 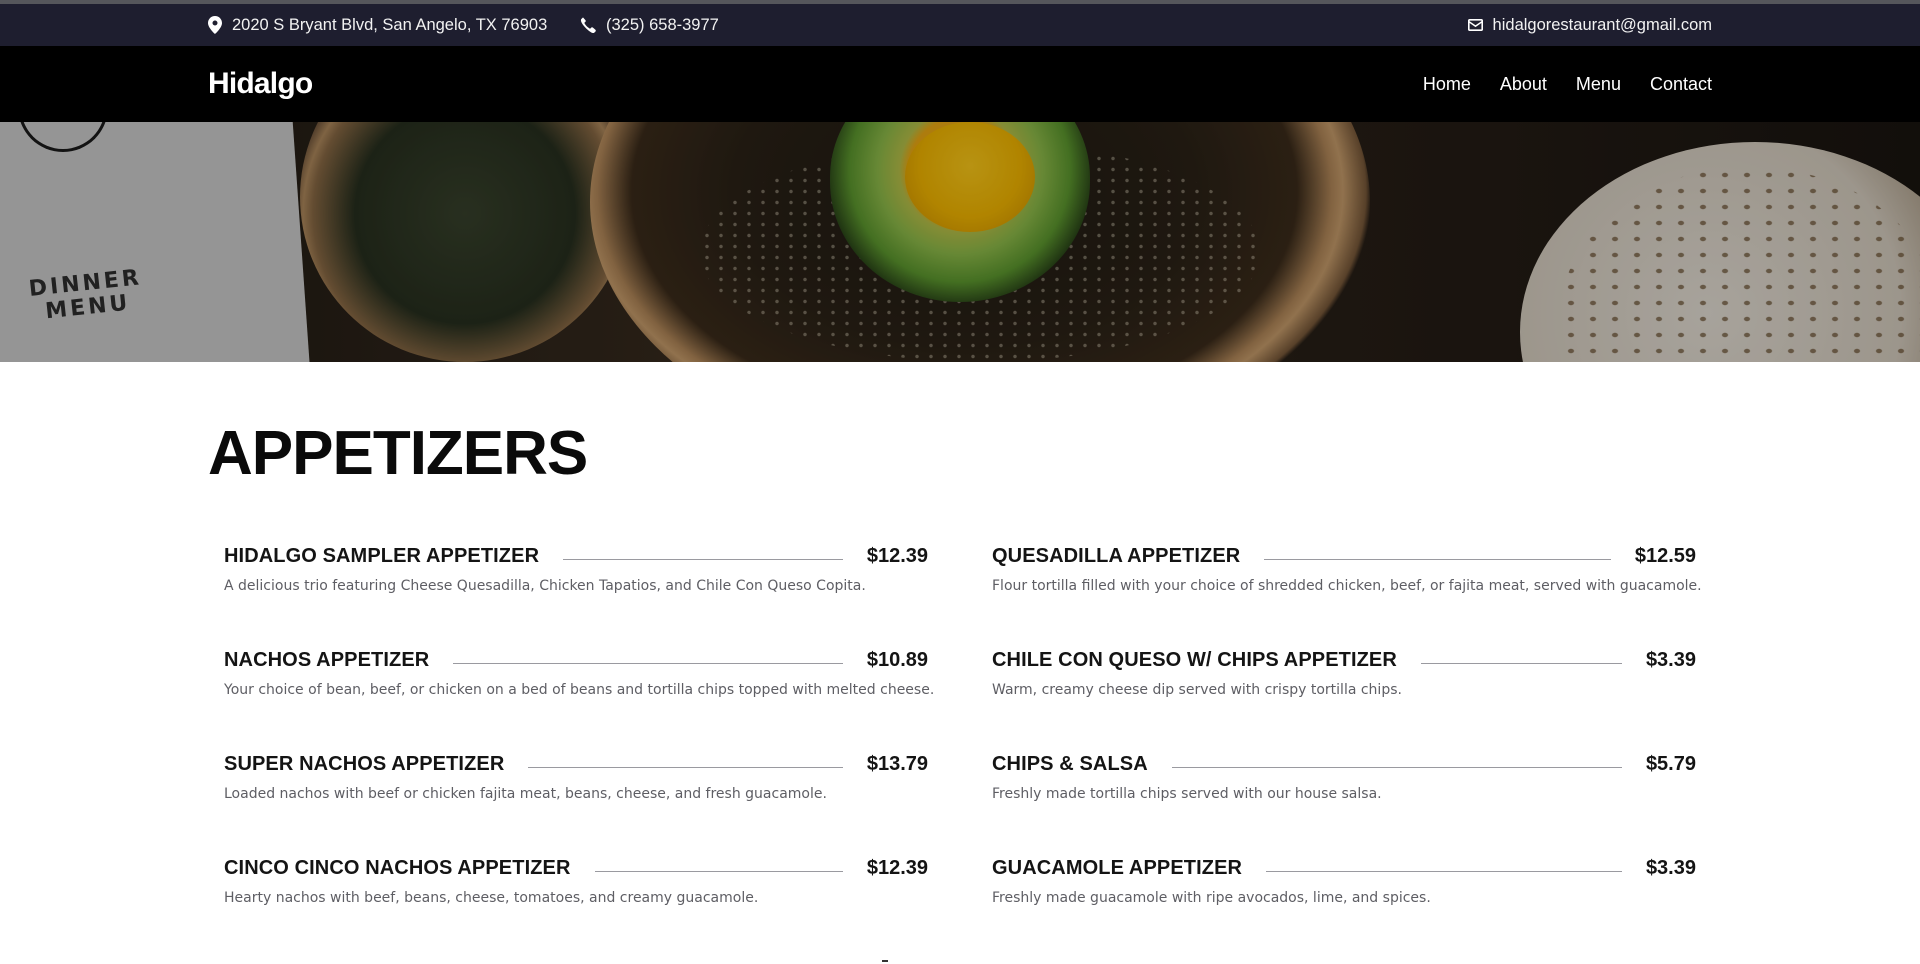 What do you see at coordinates (1602, 25) in the screenshot?
I see `email-text: hidalgorestaurant@gmail.com` at bounding box center [1602, 25].